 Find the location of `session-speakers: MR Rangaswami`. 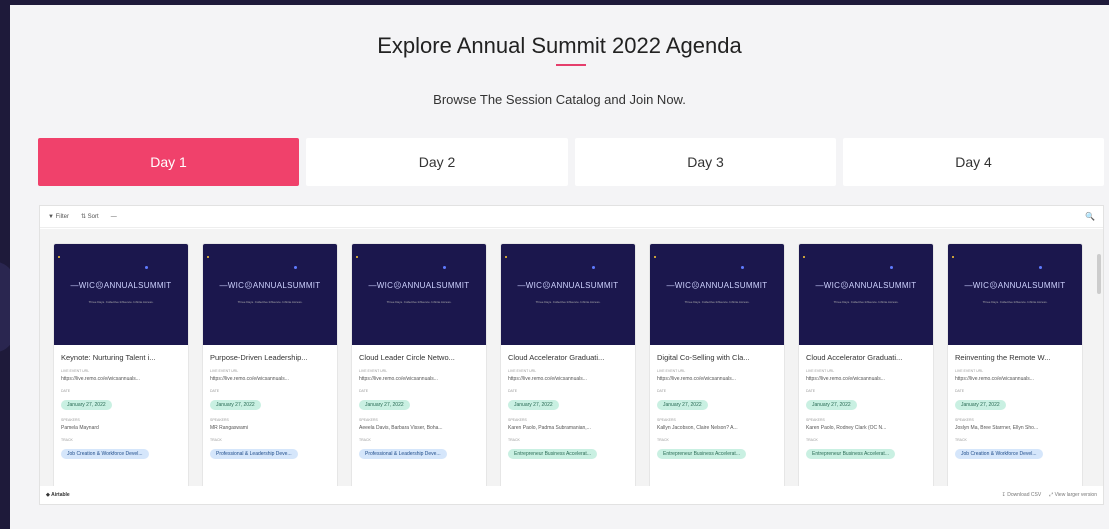

session-speakers: MR Rangaswami is located at coordinates (229, 428).